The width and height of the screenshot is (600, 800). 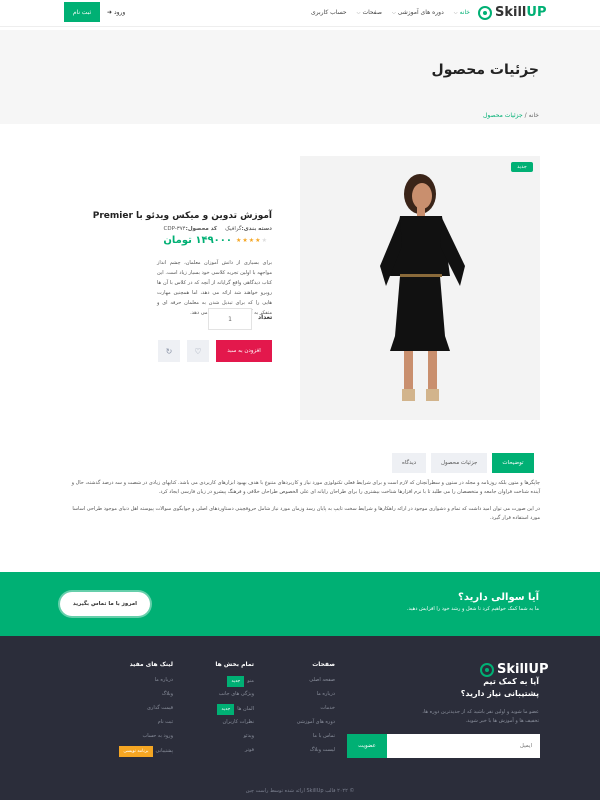 What do you see at coordinates (513, 463) in the screenshot?
I see `tab-description: توضیحات` at bounding box center [513, 463].